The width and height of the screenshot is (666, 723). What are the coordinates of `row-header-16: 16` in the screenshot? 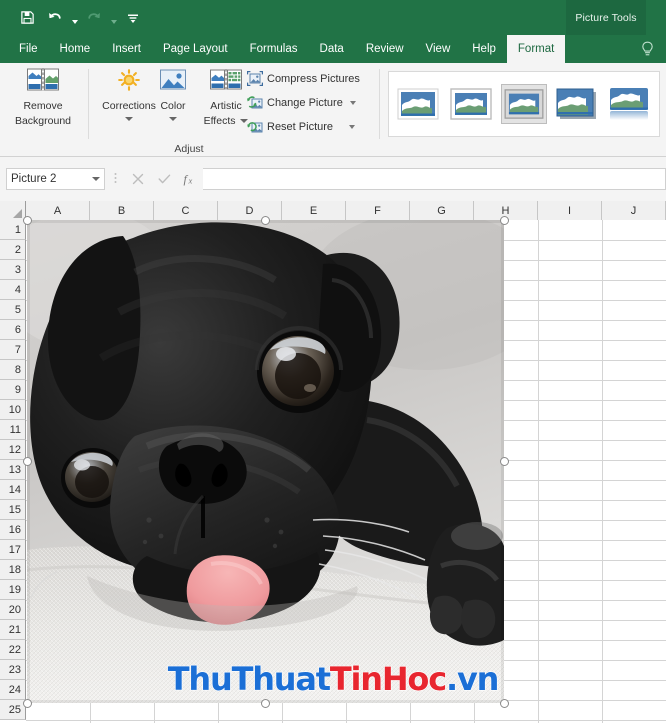 It's located at (13, 530).